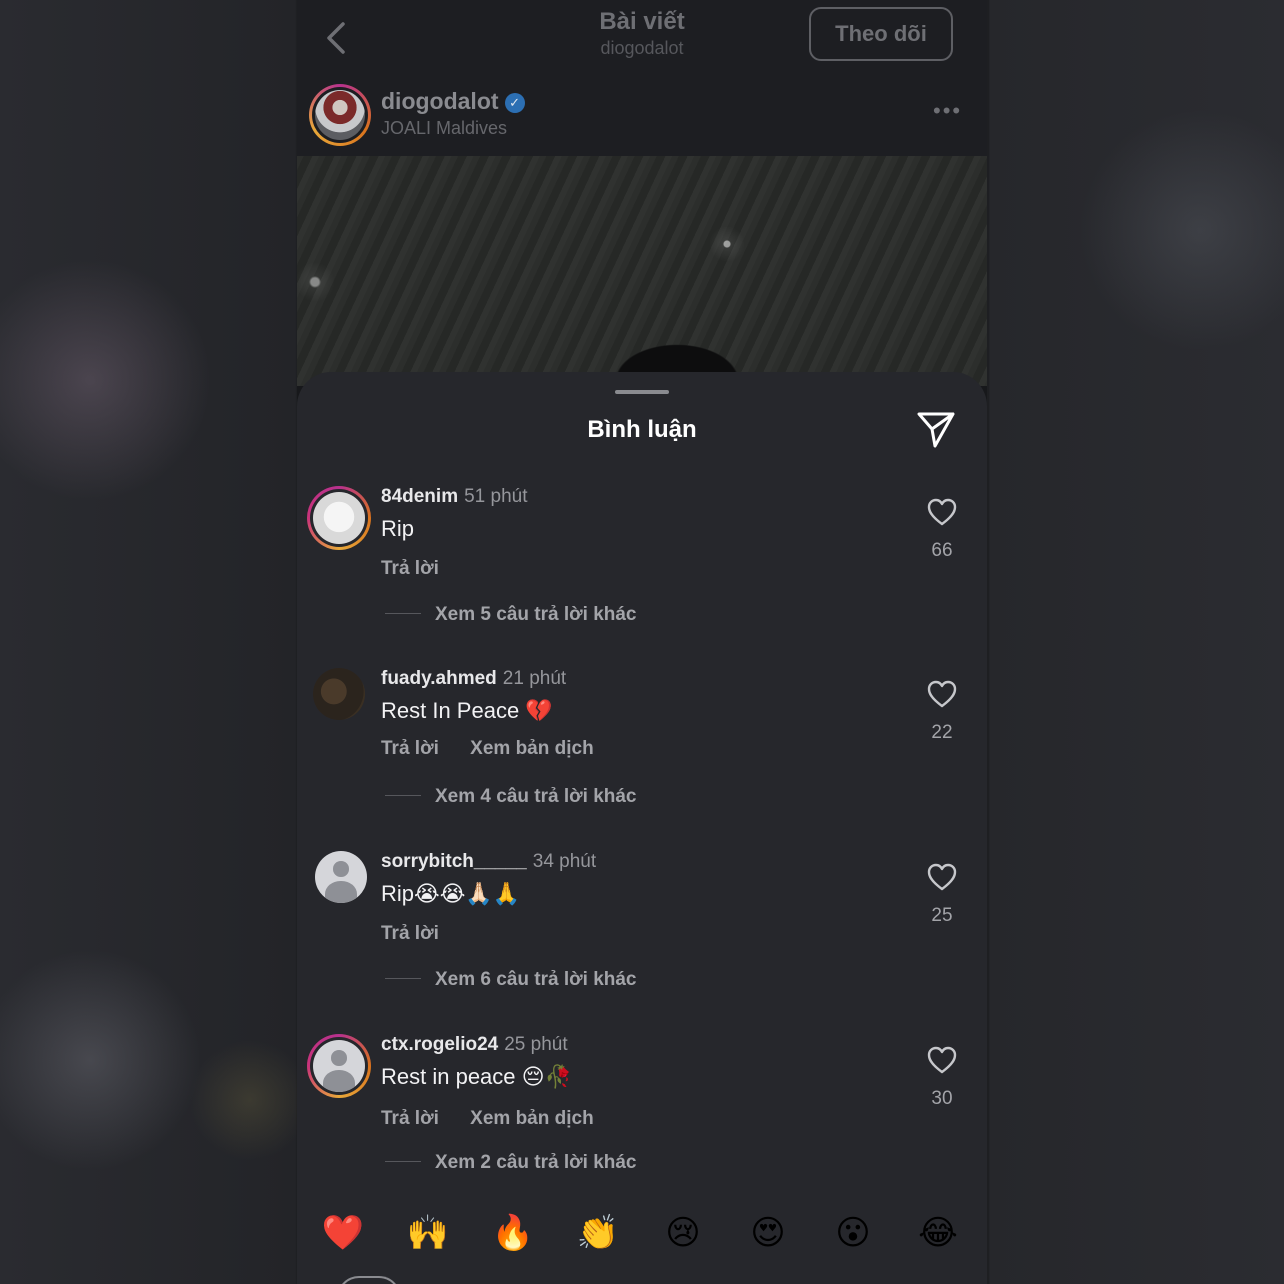 This screenshot has width=1284, height=1284. I want to click on comment-time: 34 phút, so click(564, 861).